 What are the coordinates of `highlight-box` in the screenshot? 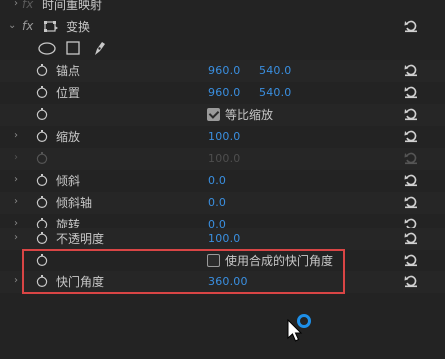 It's located at (183, 271).